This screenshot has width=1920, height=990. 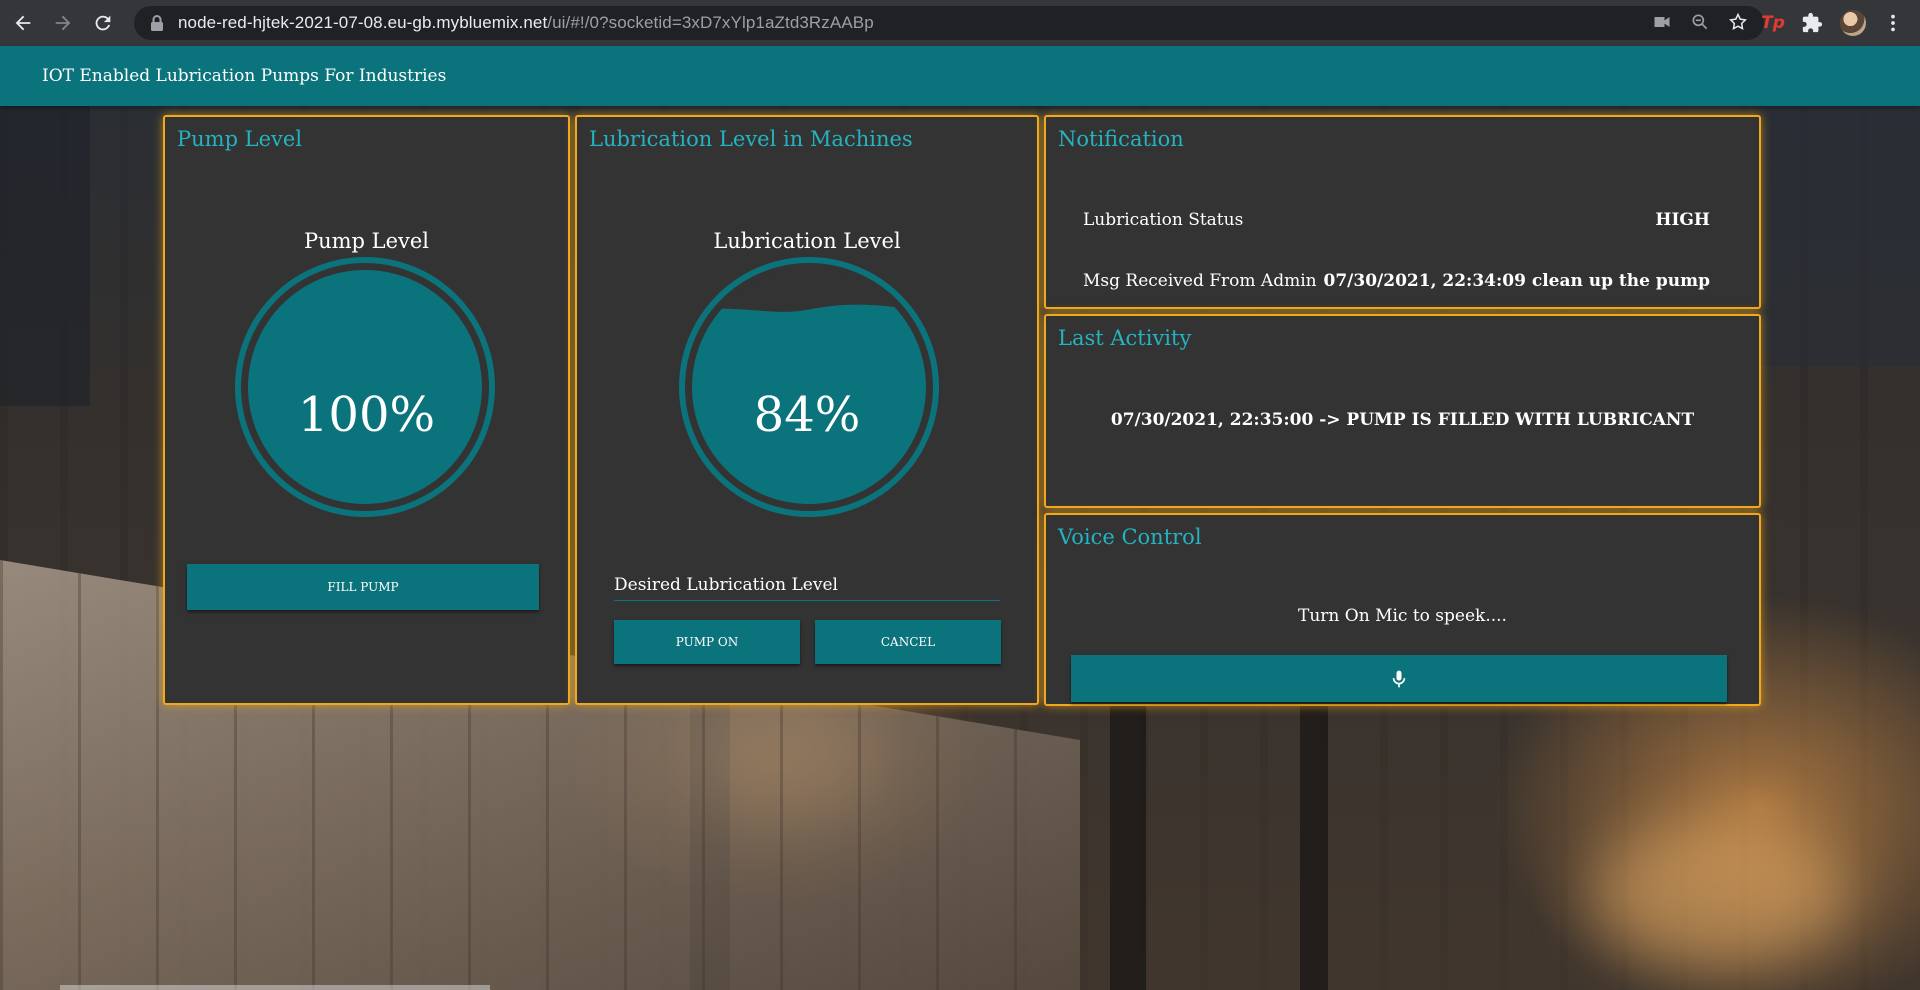 I want to click on back-button, so click(x=23, y=23).